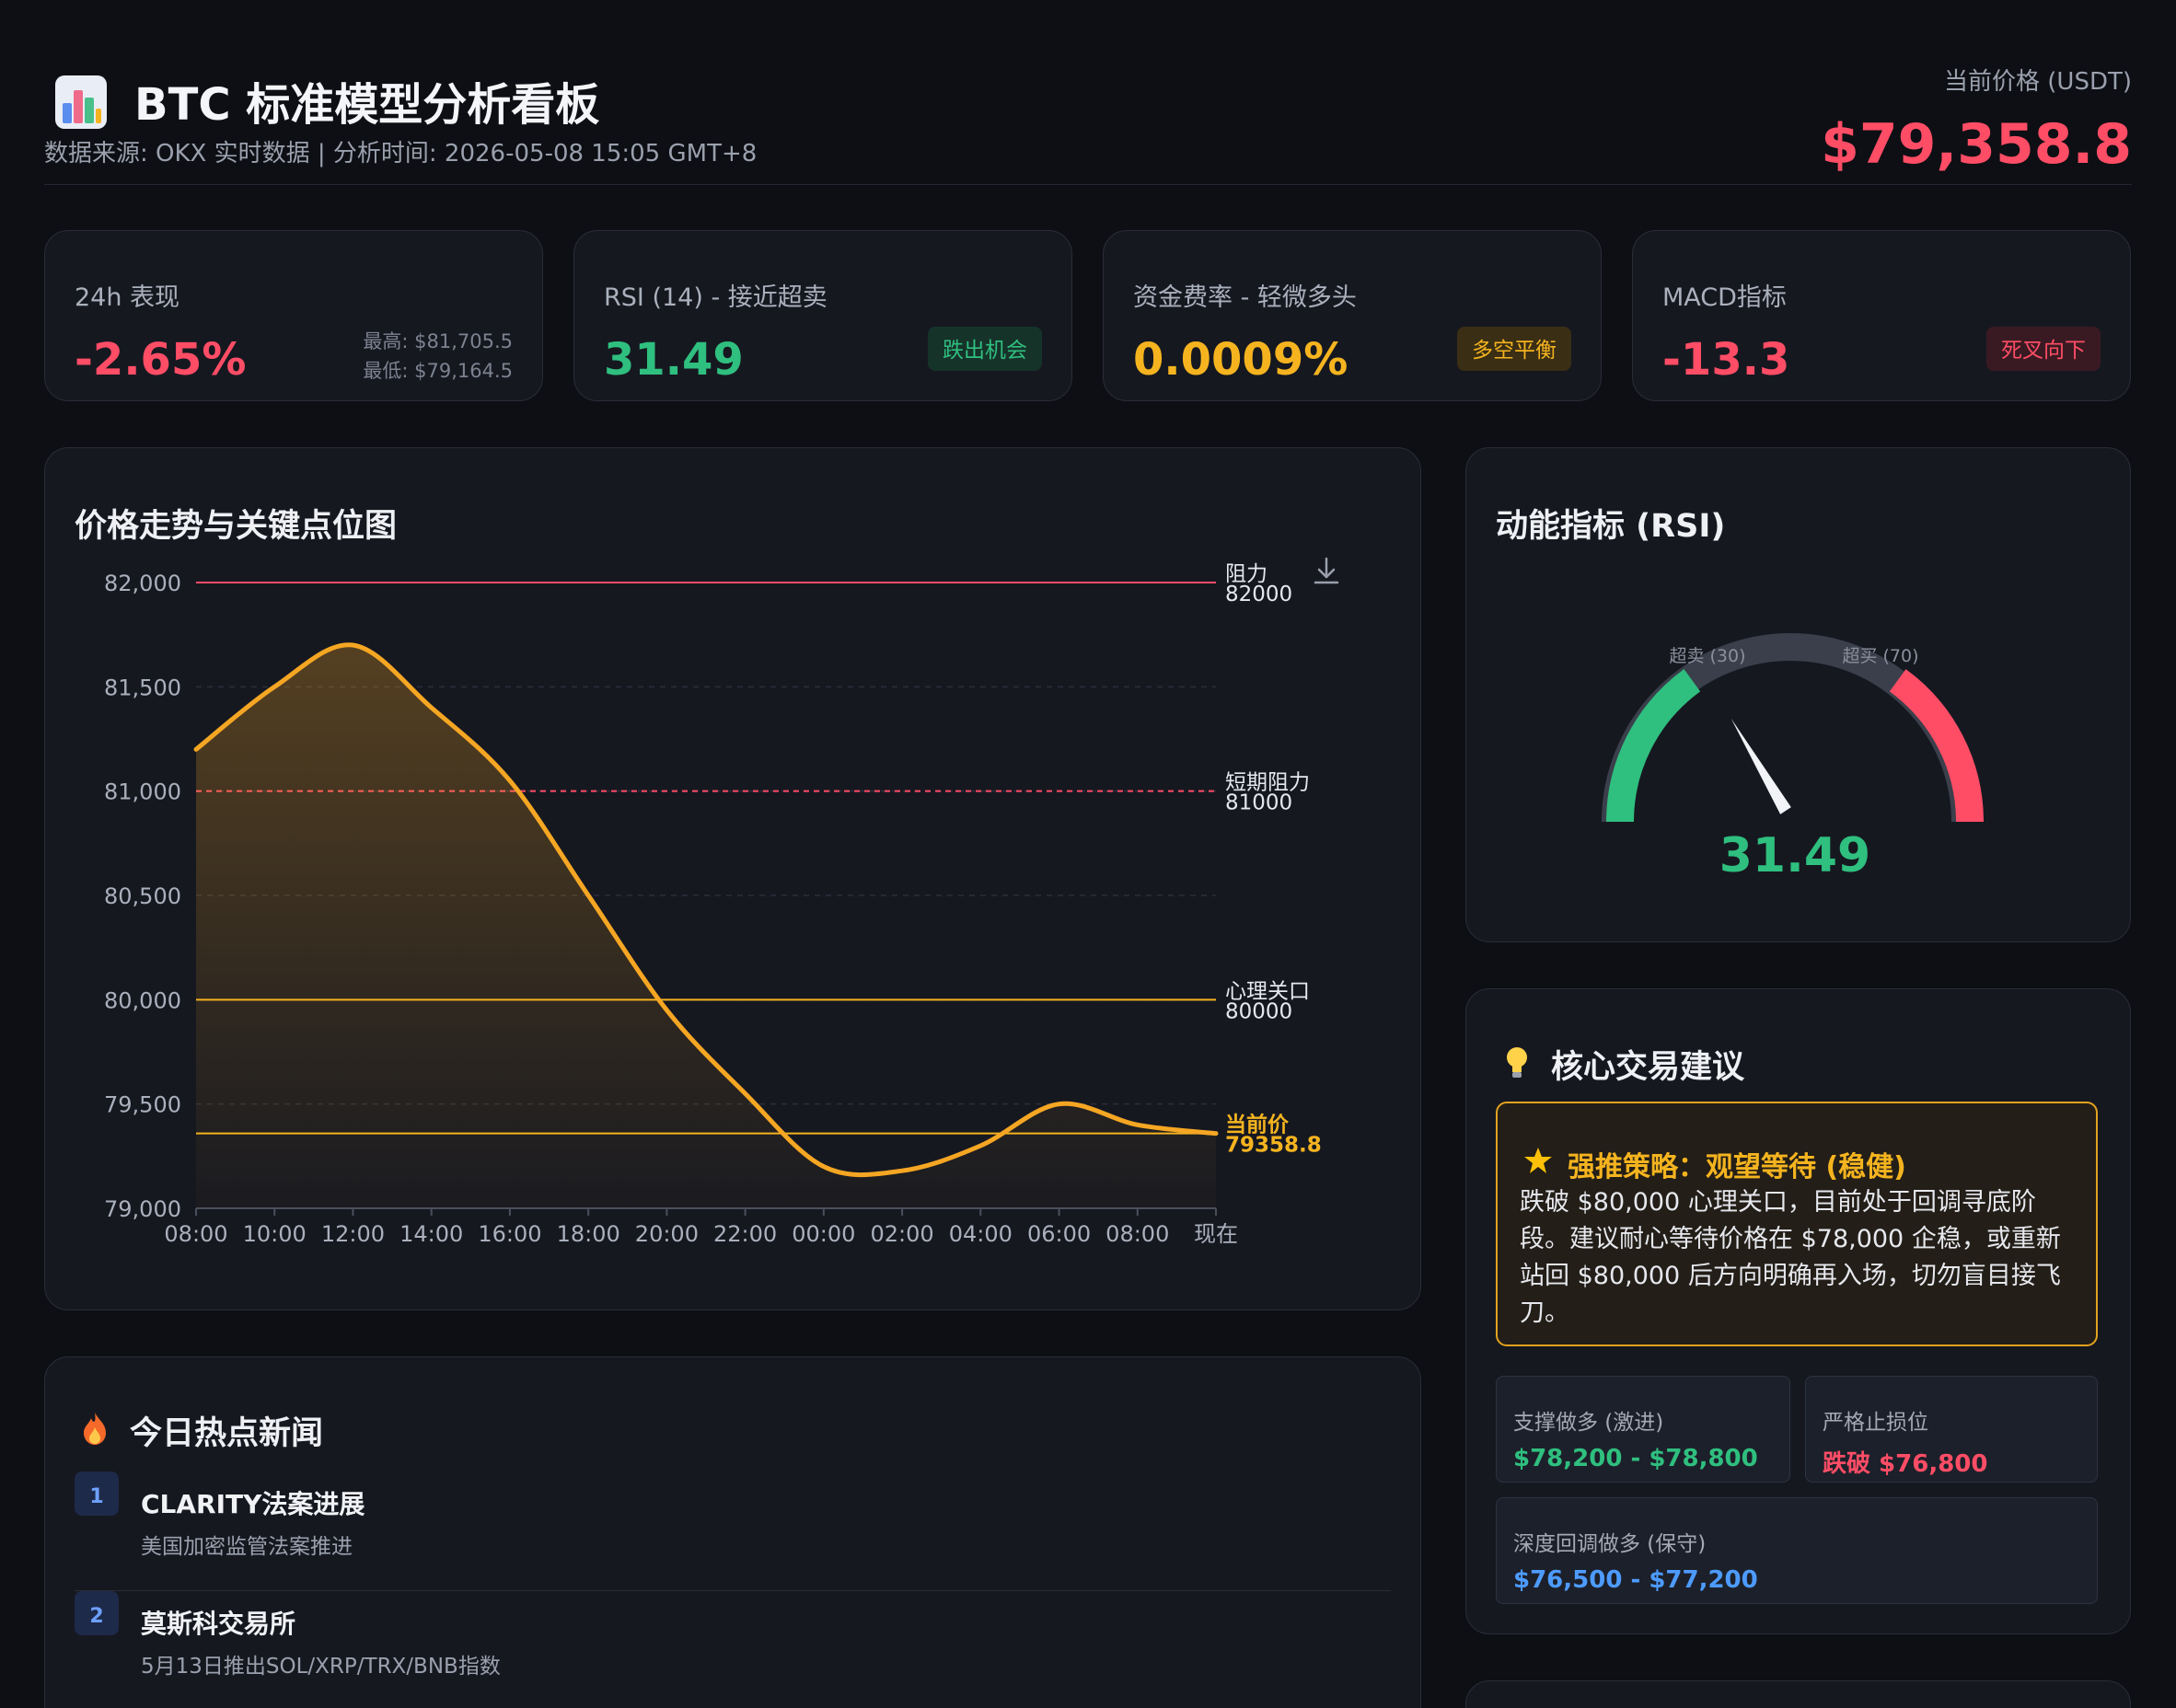 The height and width of the screenshot is (1708, 2176). I want to click on news-title: 今日热点新闻, so click(227, 1433).